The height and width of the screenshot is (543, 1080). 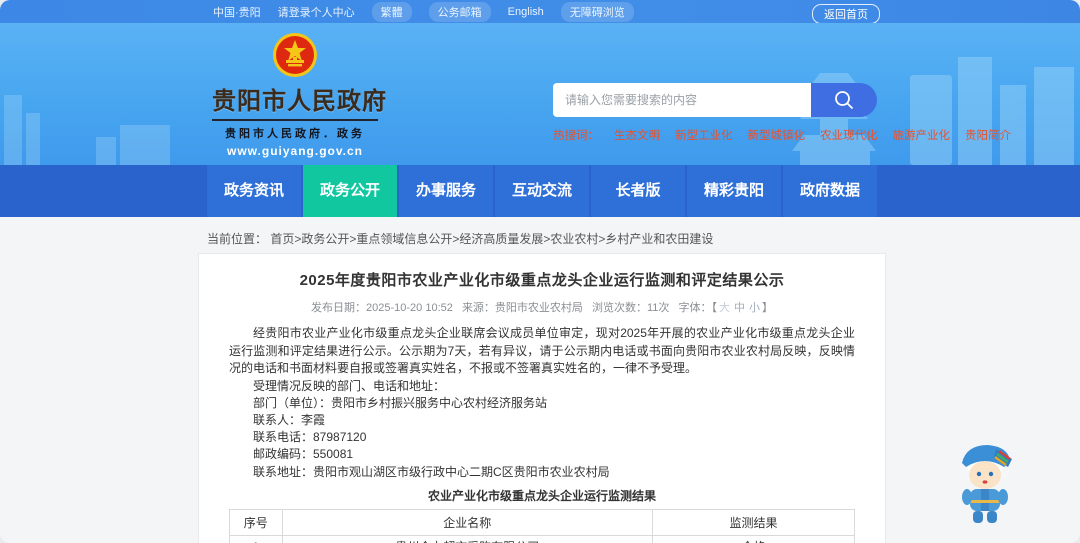 I want to click on site-name: 贵阳市人民政府, so click(x=299, y=101).